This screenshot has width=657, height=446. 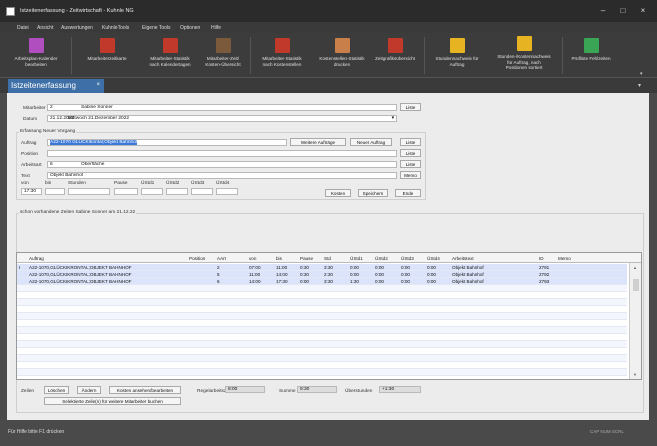 I want to click on time-graph-button: Zeitgrafiksübersicht, so click(x=395, y=56).